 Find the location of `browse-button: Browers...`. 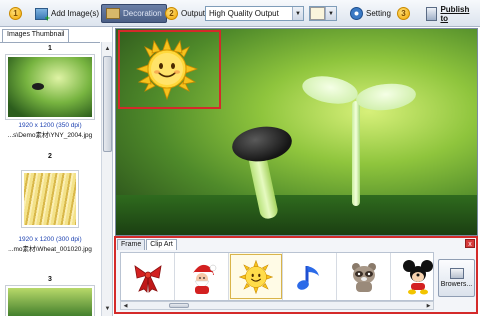

browse-button: Browers... is located at coordinates (456, 278).